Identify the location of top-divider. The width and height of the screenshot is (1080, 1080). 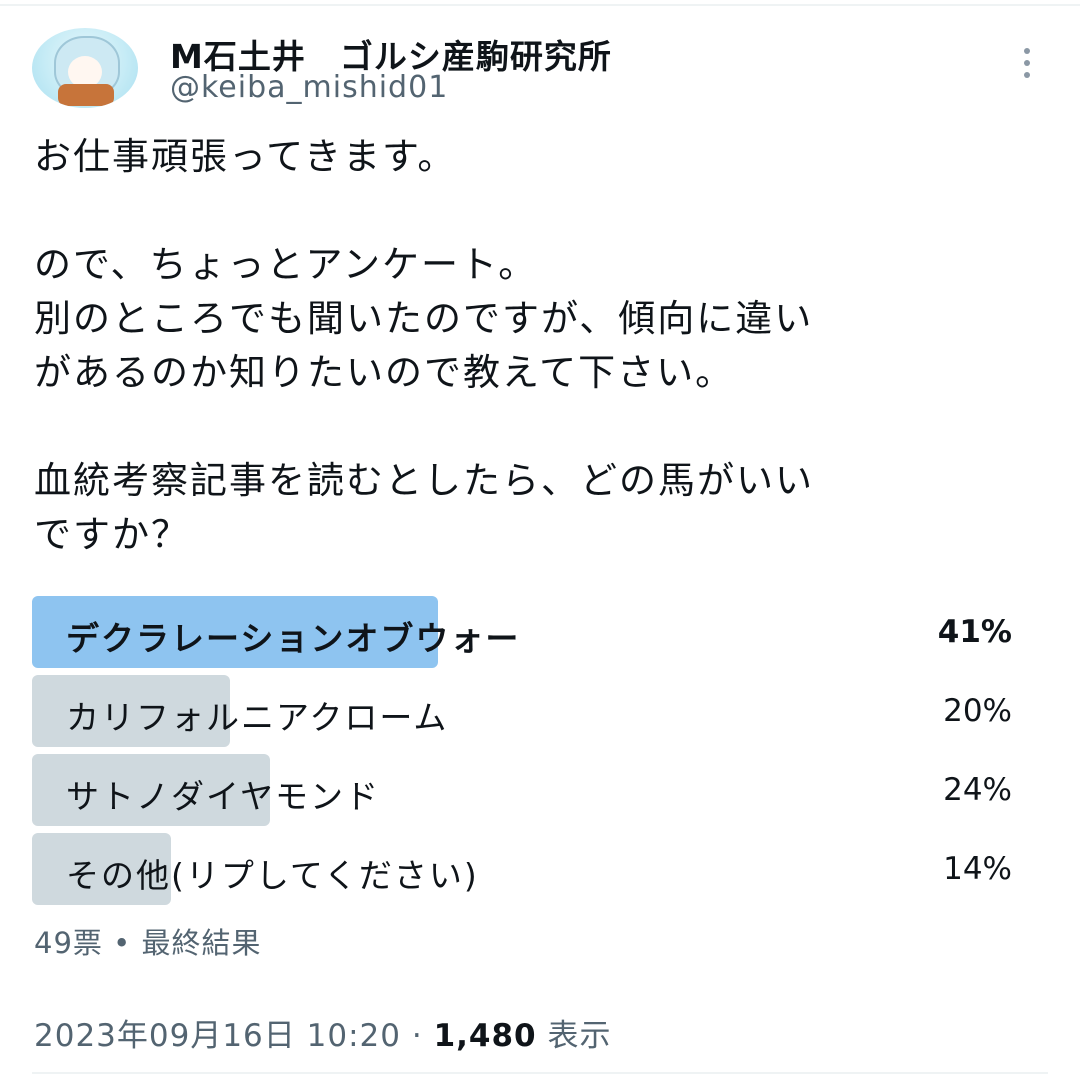
(540, 5).